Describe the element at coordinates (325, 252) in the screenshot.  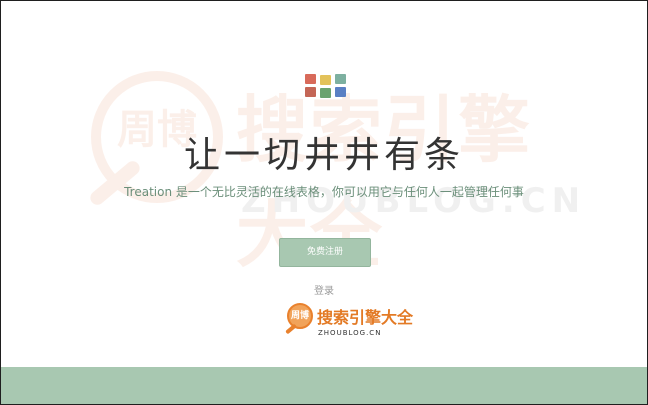
I see `register-button: 免费注册` at that location.